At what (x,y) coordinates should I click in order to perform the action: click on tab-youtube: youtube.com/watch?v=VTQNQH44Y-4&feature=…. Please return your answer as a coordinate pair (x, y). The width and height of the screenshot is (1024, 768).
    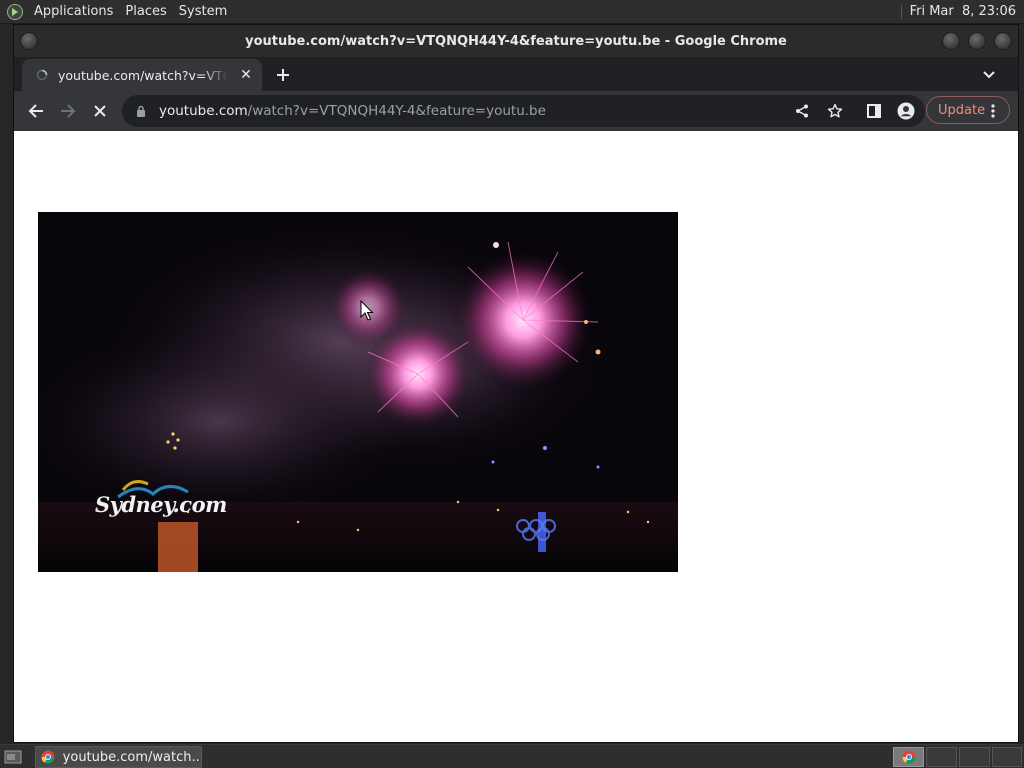
    Looking at the image, I should click on (142, 75).